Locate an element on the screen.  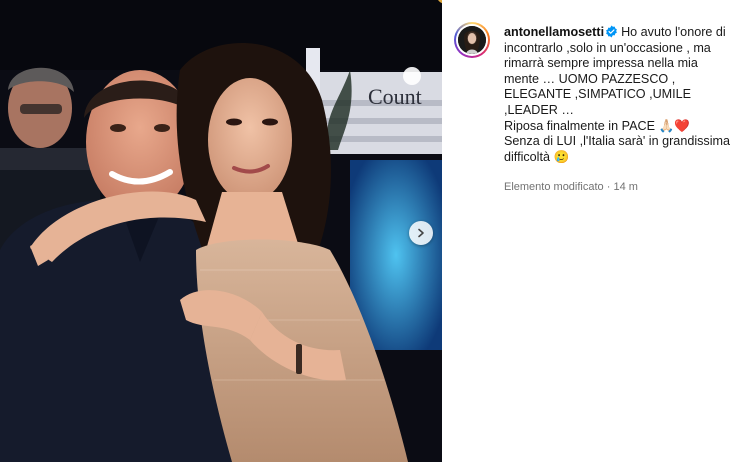
profile-avatar is located at coordinates (472, 40).